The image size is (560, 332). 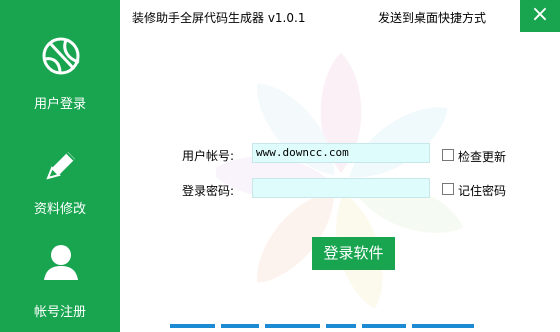 I want to click on pencil-icon, so click(x=60, y=166).